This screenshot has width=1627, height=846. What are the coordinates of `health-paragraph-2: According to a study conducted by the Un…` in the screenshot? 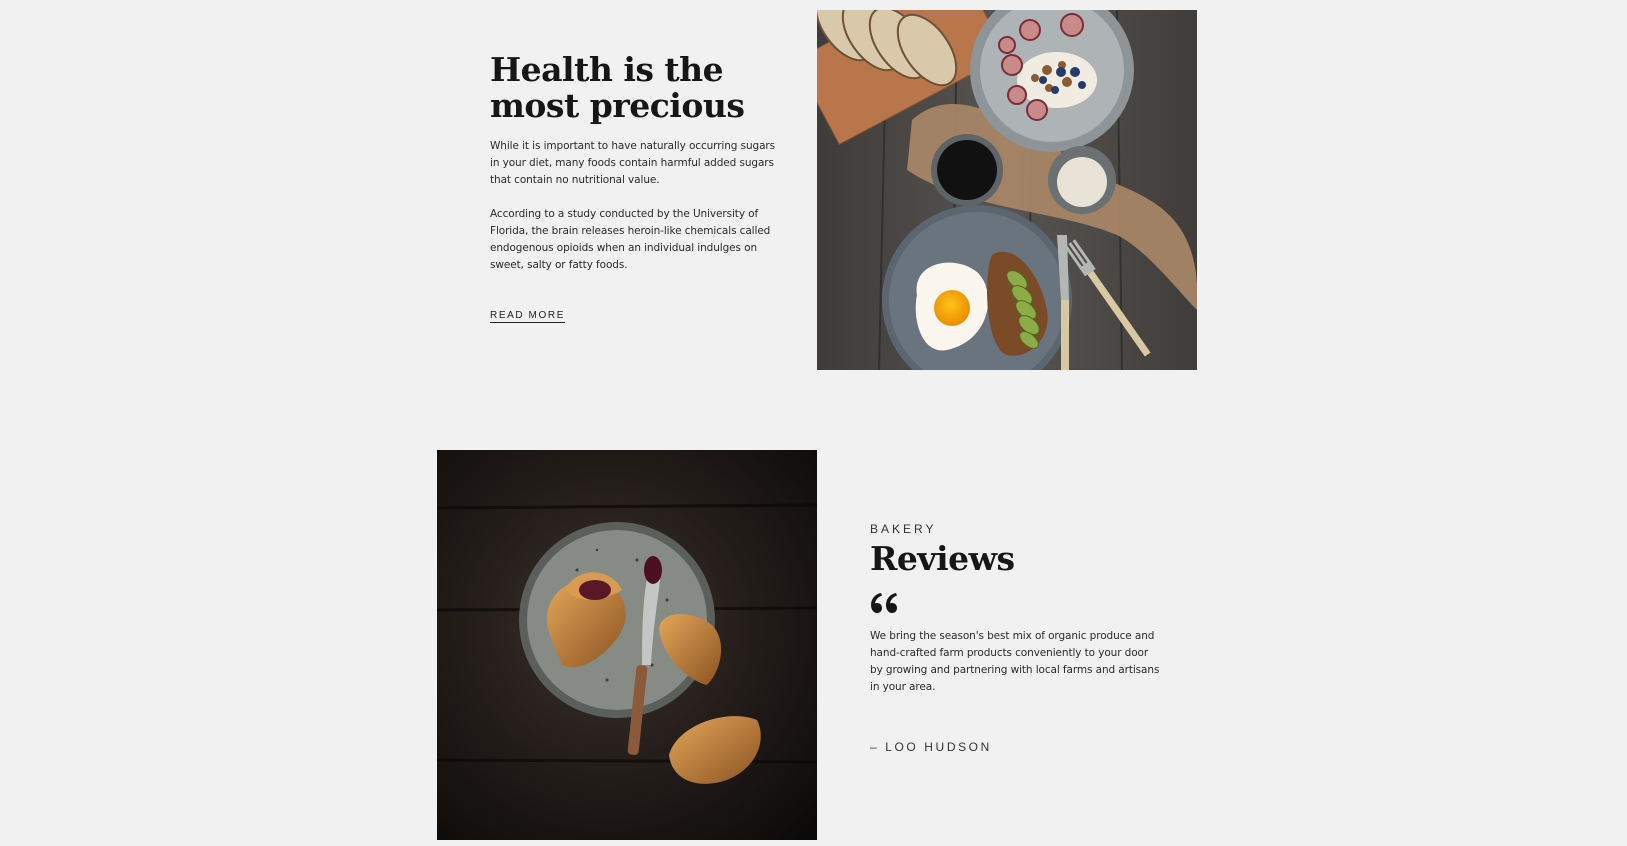 It's located at (630, 239).